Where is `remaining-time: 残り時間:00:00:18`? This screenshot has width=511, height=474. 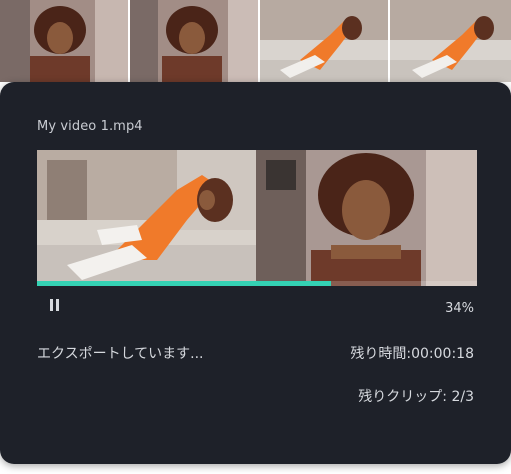 remaining-time: 残り時間:00:00:18 is located at coordinates (412, 354).